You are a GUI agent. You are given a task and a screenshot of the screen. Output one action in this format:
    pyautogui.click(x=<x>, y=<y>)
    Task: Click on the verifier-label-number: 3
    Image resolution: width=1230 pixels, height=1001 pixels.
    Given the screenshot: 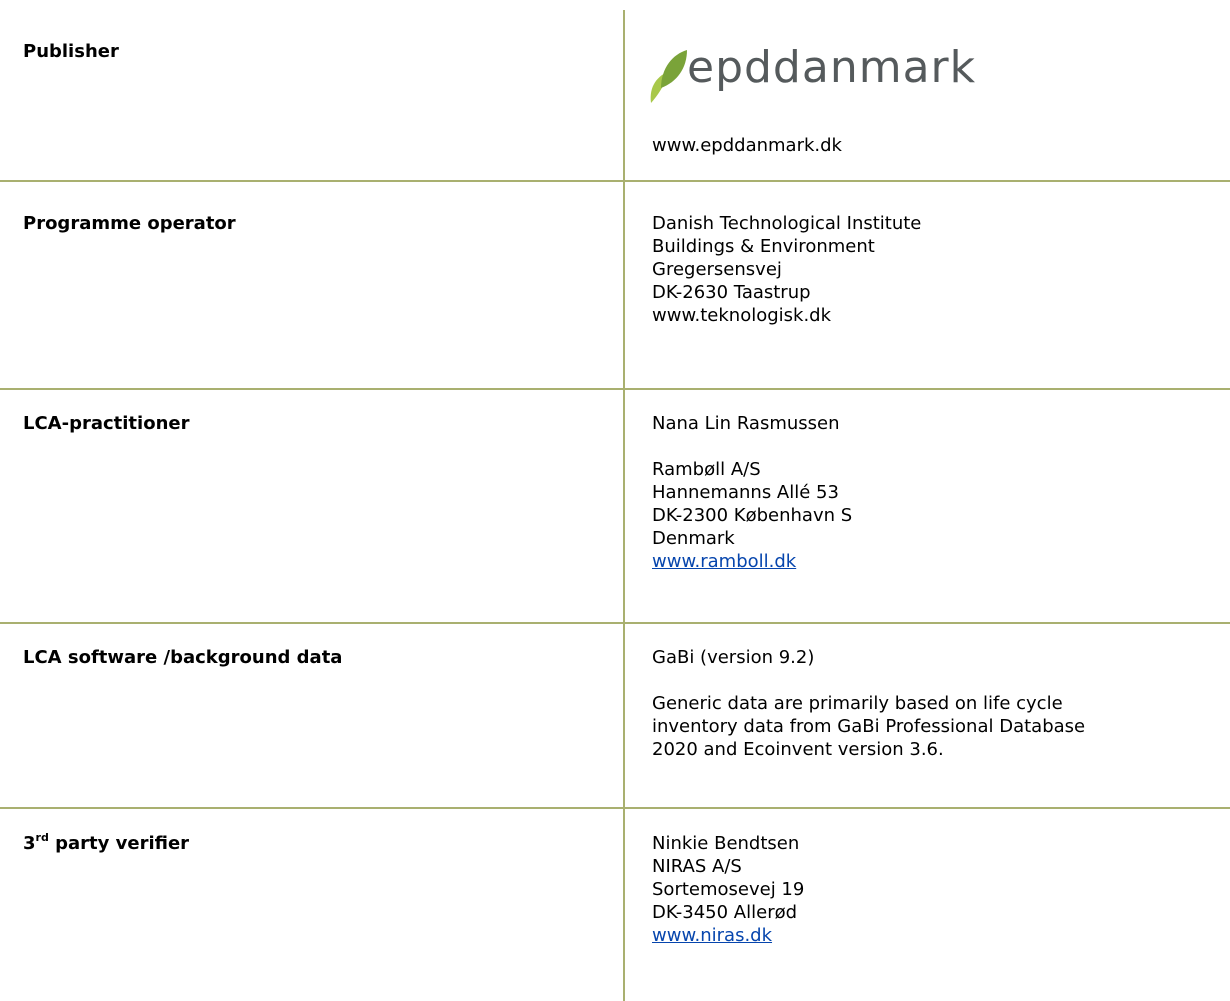 What is the action you would take?
    pyautogui.click(x=29, y=843)
    